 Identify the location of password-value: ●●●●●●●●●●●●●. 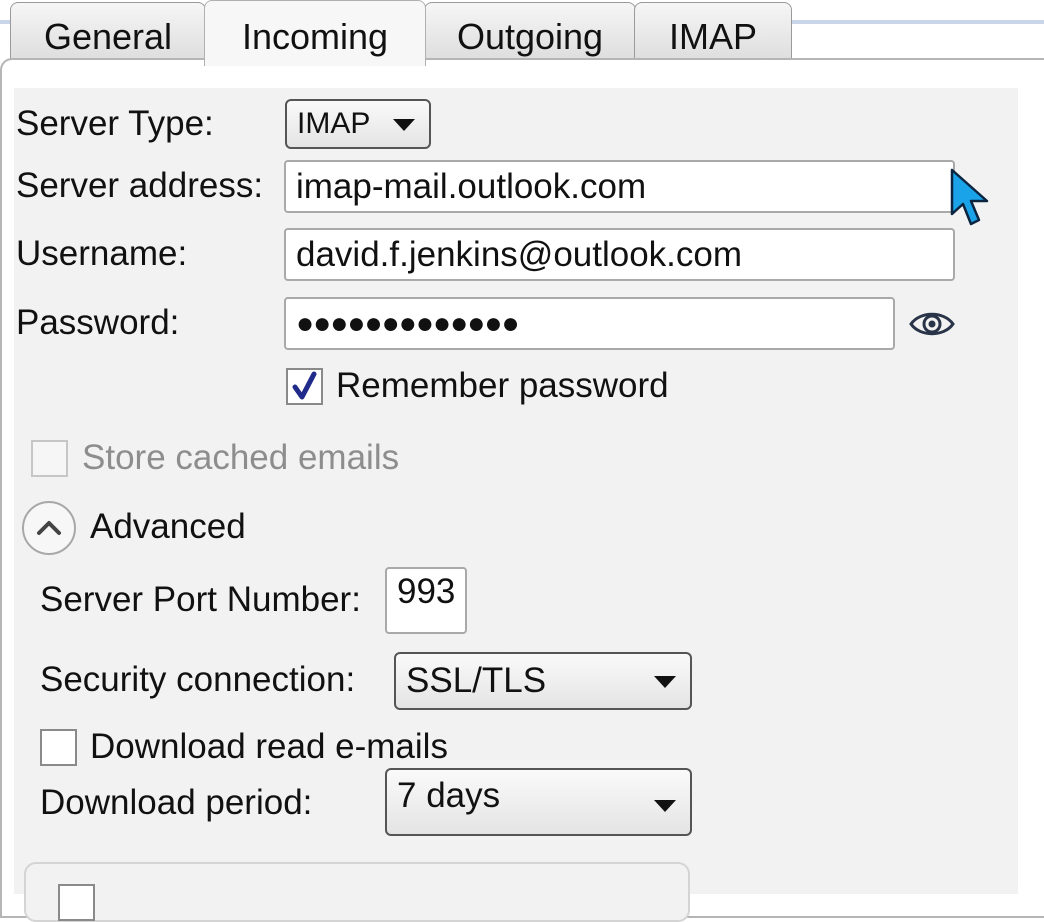
(408, 323).